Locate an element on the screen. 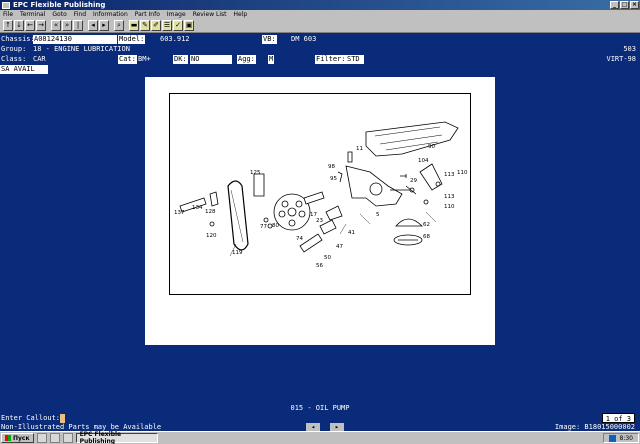 This screenshot has width=640, height=444. virt-value: VIRT-98 is located at coordinates (621, 59).